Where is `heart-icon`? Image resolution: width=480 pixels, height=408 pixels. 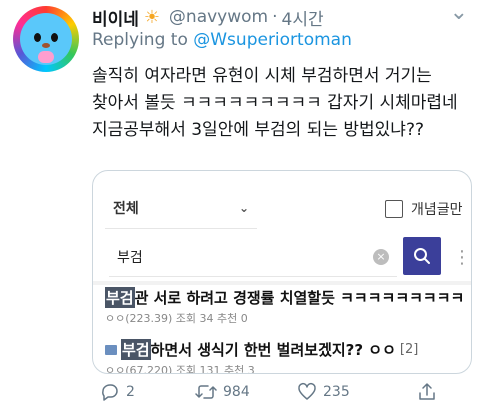 heart-icon is located at coordinates (307, 391).